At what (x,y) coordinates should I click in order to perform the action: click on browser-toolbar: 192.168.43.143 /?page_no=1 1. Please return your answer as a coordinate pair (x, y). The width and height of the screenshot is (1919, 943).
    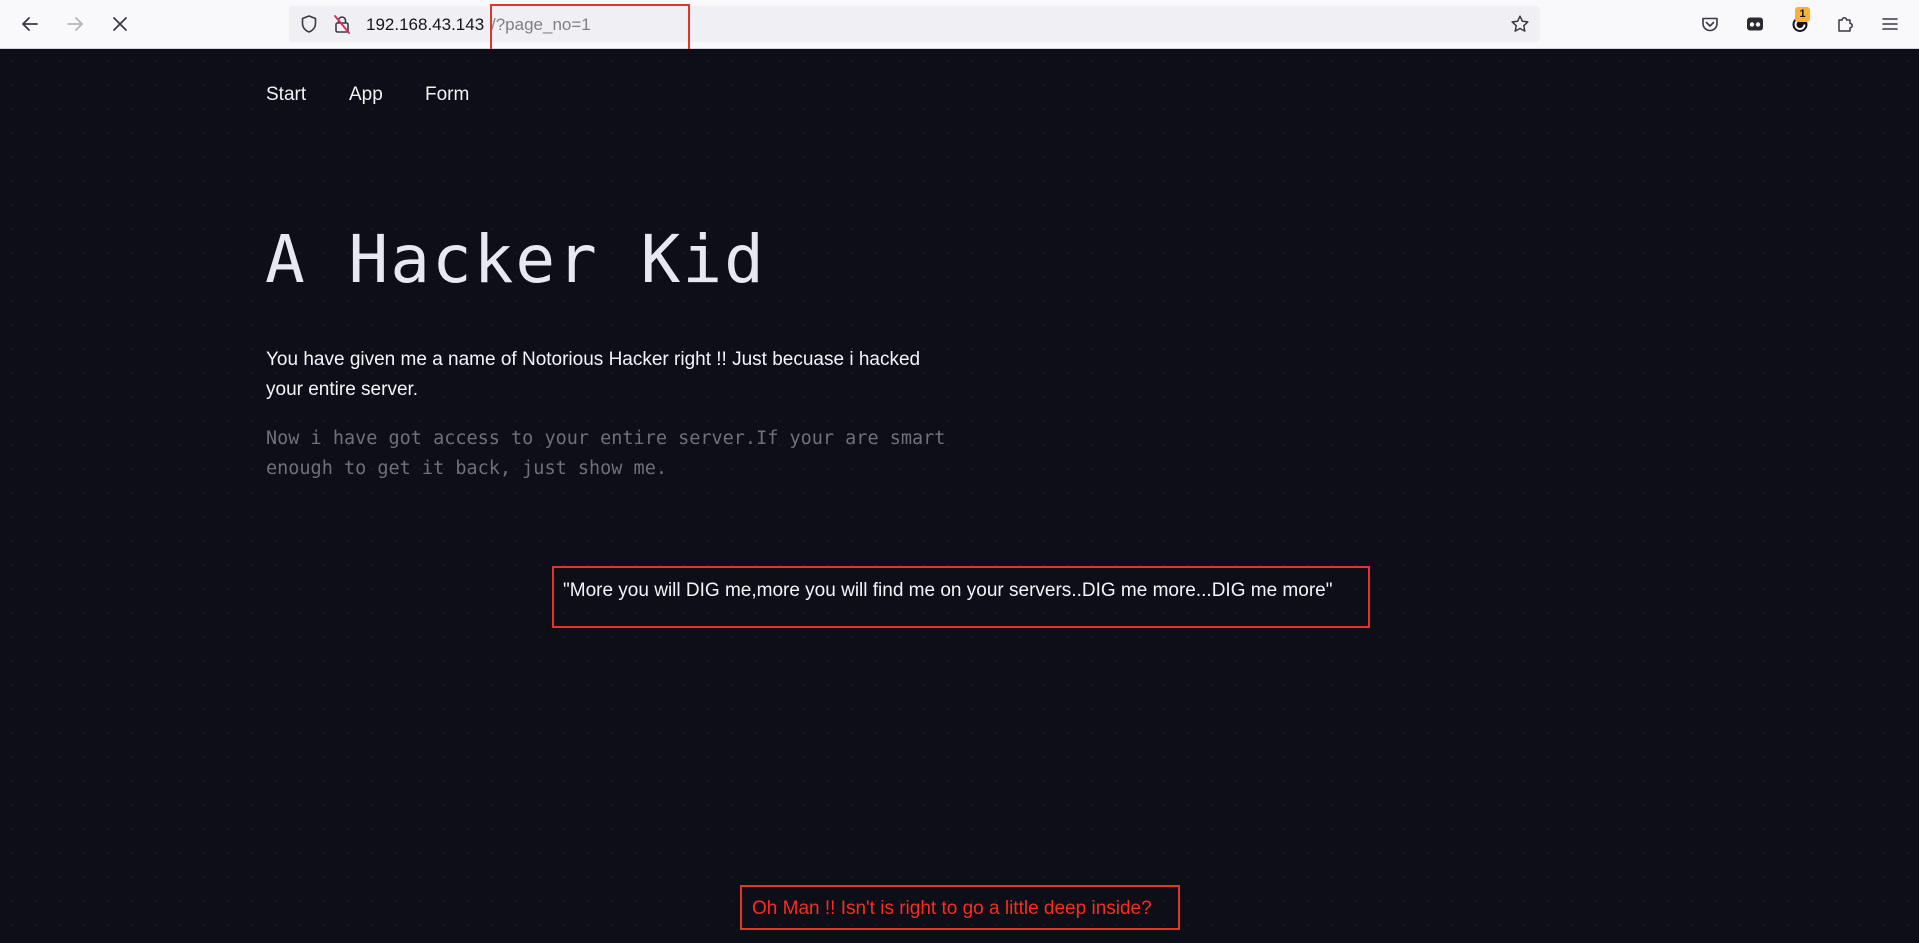
    Looking at the image, I should click on (959, 25).